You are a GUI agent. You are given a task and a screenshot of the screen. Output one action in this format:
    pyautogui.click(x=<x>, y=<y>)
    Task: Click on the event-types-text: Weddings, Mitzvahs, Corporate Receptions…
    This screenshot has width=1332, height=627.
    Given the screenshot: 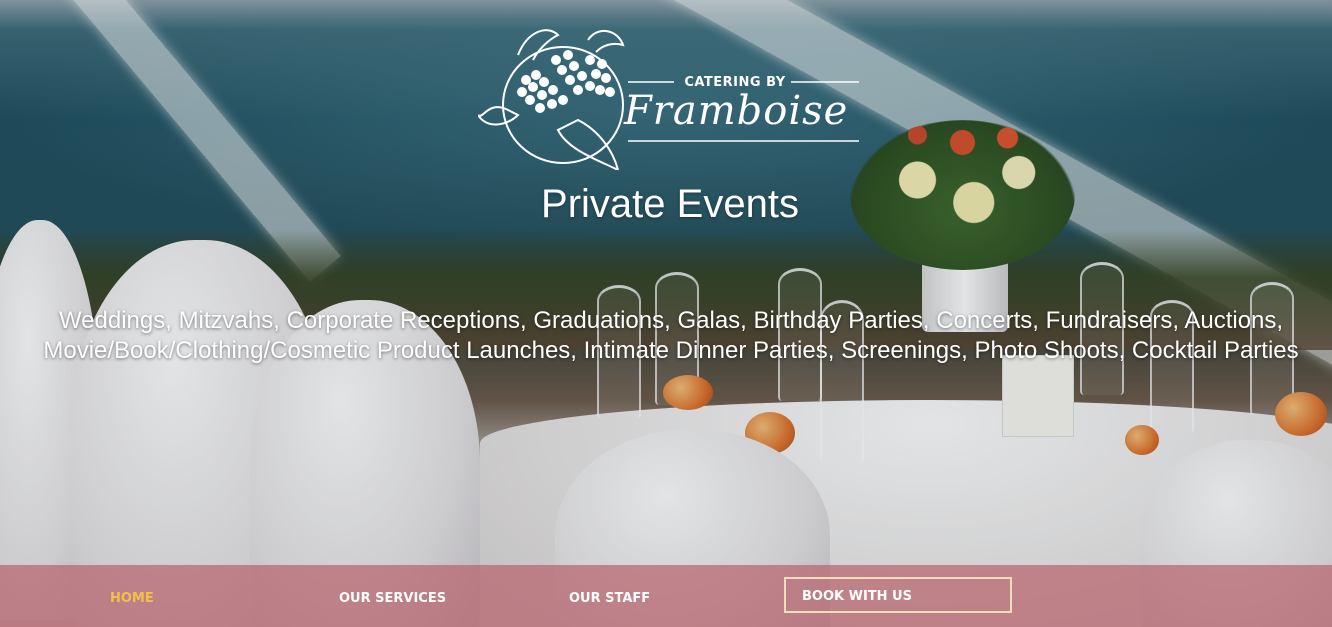 What is the action you would take?
    pyautogui.click(x=671, y=335)
    